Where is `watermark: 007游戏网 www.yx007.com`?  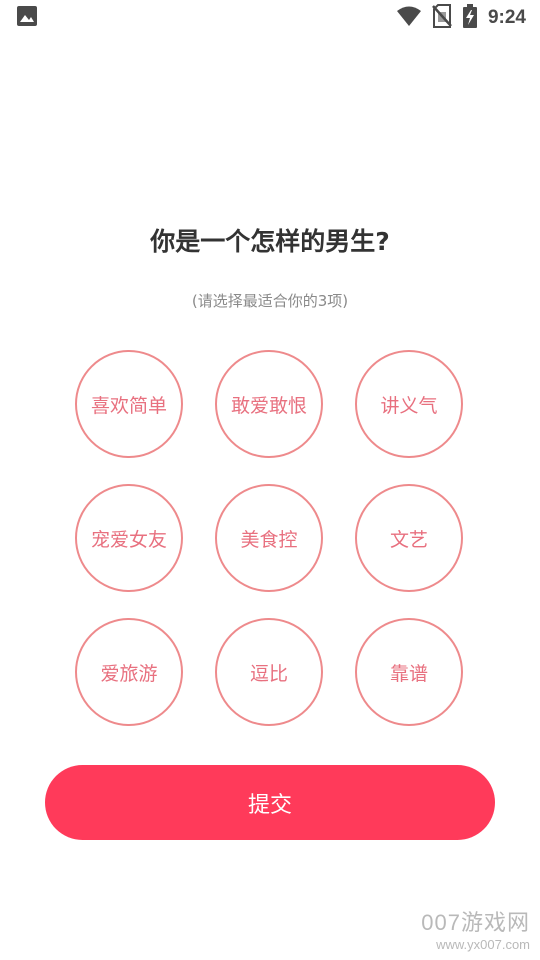
watermark: 007游戏网 www.yx007.com is located at coordinates (475, 928).